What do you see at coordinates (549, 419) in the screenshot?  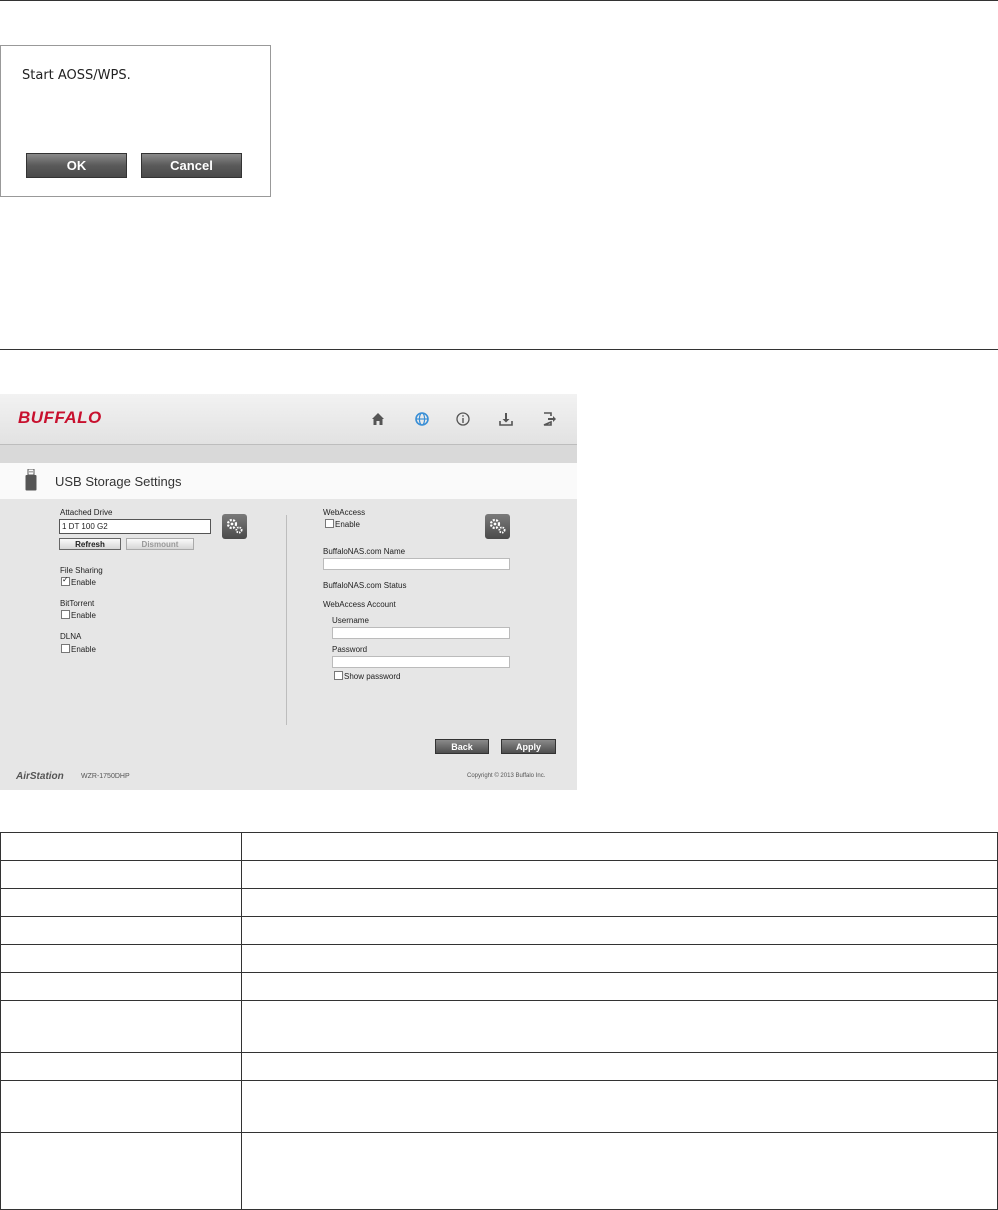 I see `logout-icon` at bounding box center [549, 419].